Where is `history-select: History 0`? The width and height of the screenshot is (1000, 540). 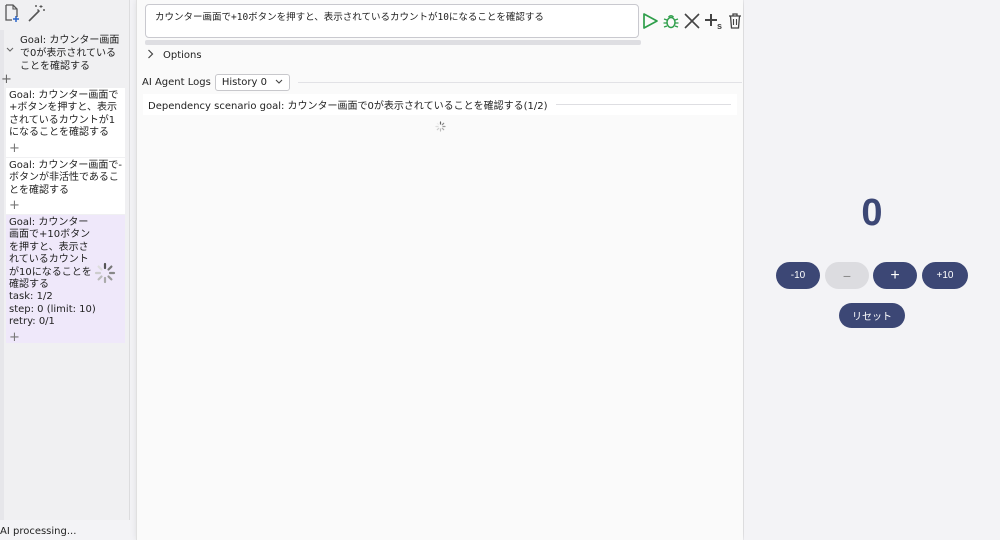
history-select: History 0 is located at coordinates (252, 82).